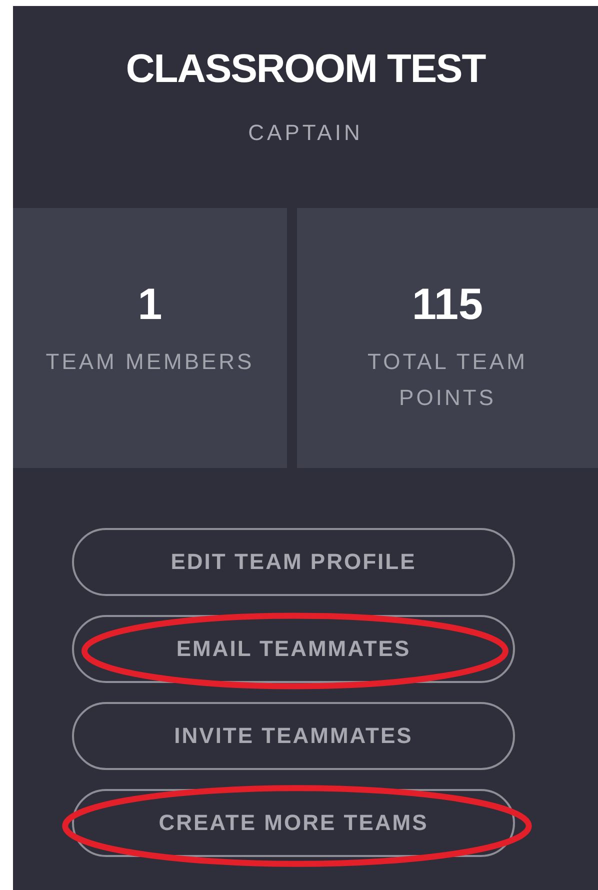 The height and width of the screenshot is (890, 598). What do you see at coordinates (293, 562) in the screenshot?
I see `action-button: EDIT TEAM PROFILE` at bounding box center [293, 562].